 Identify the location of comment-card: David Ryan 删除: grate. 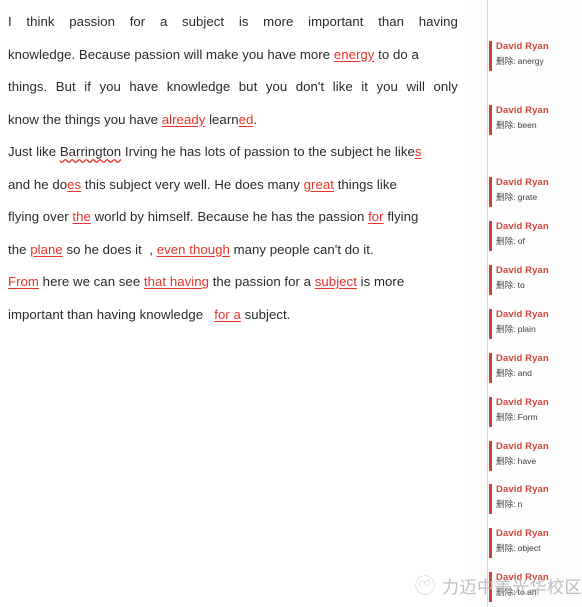
(535, 191).